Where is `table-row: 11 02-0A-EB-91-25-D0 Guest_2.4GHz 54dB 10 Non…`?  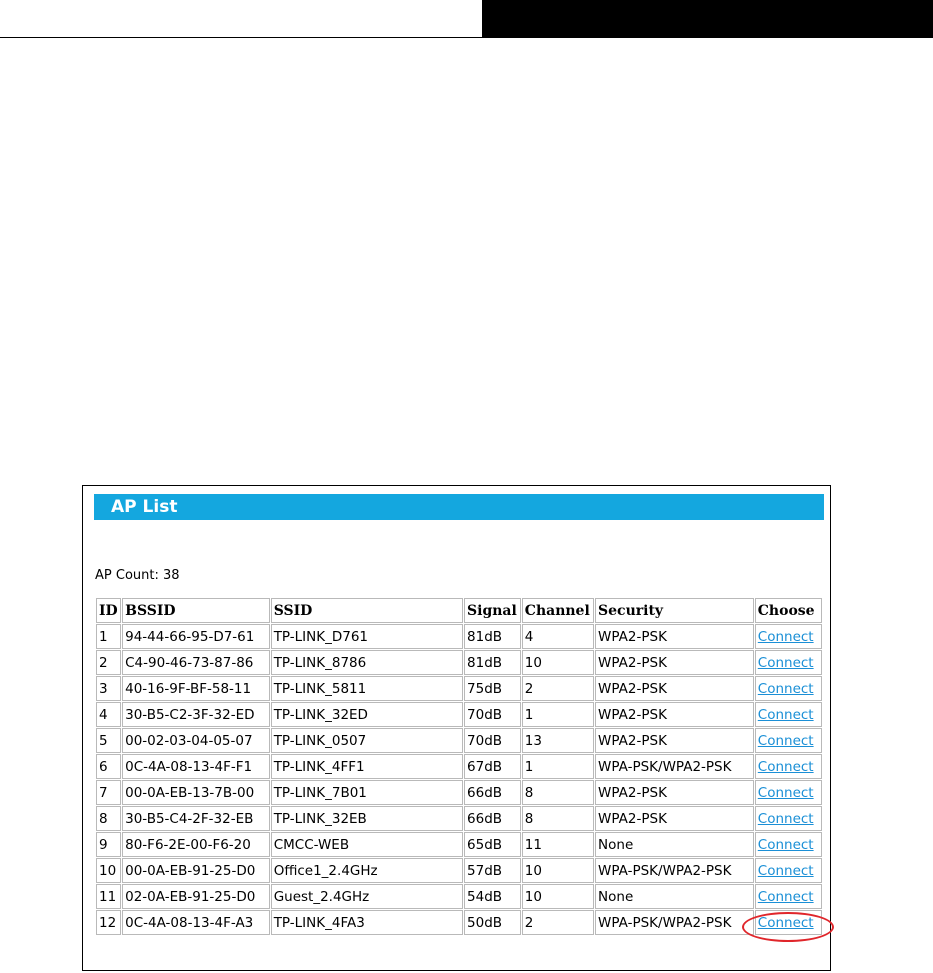
table-row: 11 02-0A-EB-91-25-D0 Guest_2.4GHz 54dB 10 Non… is located at coordinates (459, 896).